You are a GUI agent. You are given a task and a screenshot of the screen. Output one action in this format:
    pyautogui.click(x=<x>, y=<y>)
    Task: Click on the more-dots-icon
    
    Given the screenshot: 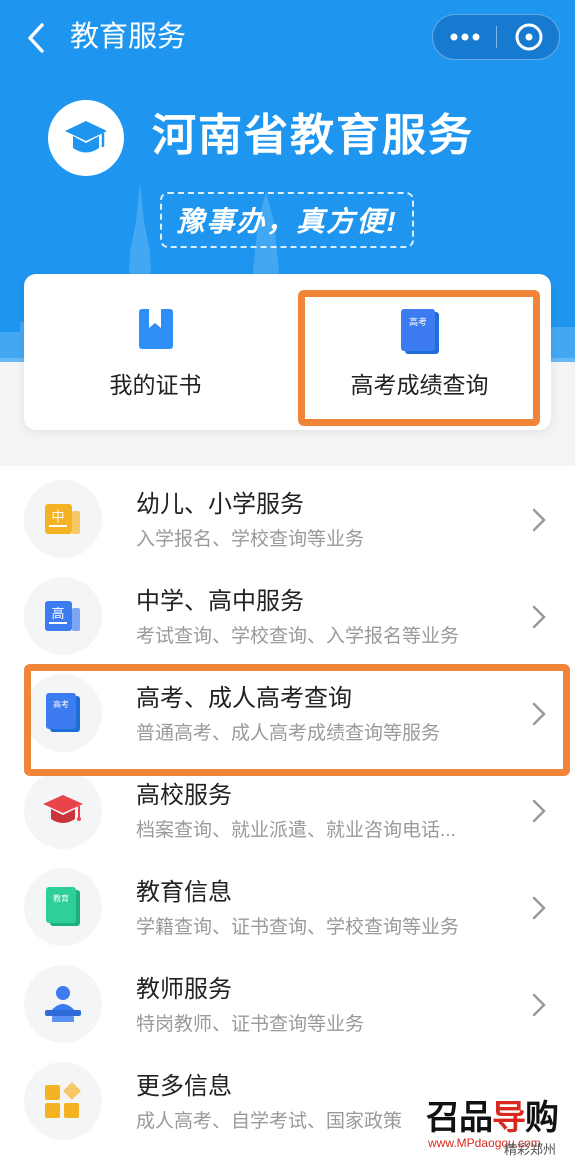 What is the action you would take?
    pyautogui.click(x=464, y=37)
    